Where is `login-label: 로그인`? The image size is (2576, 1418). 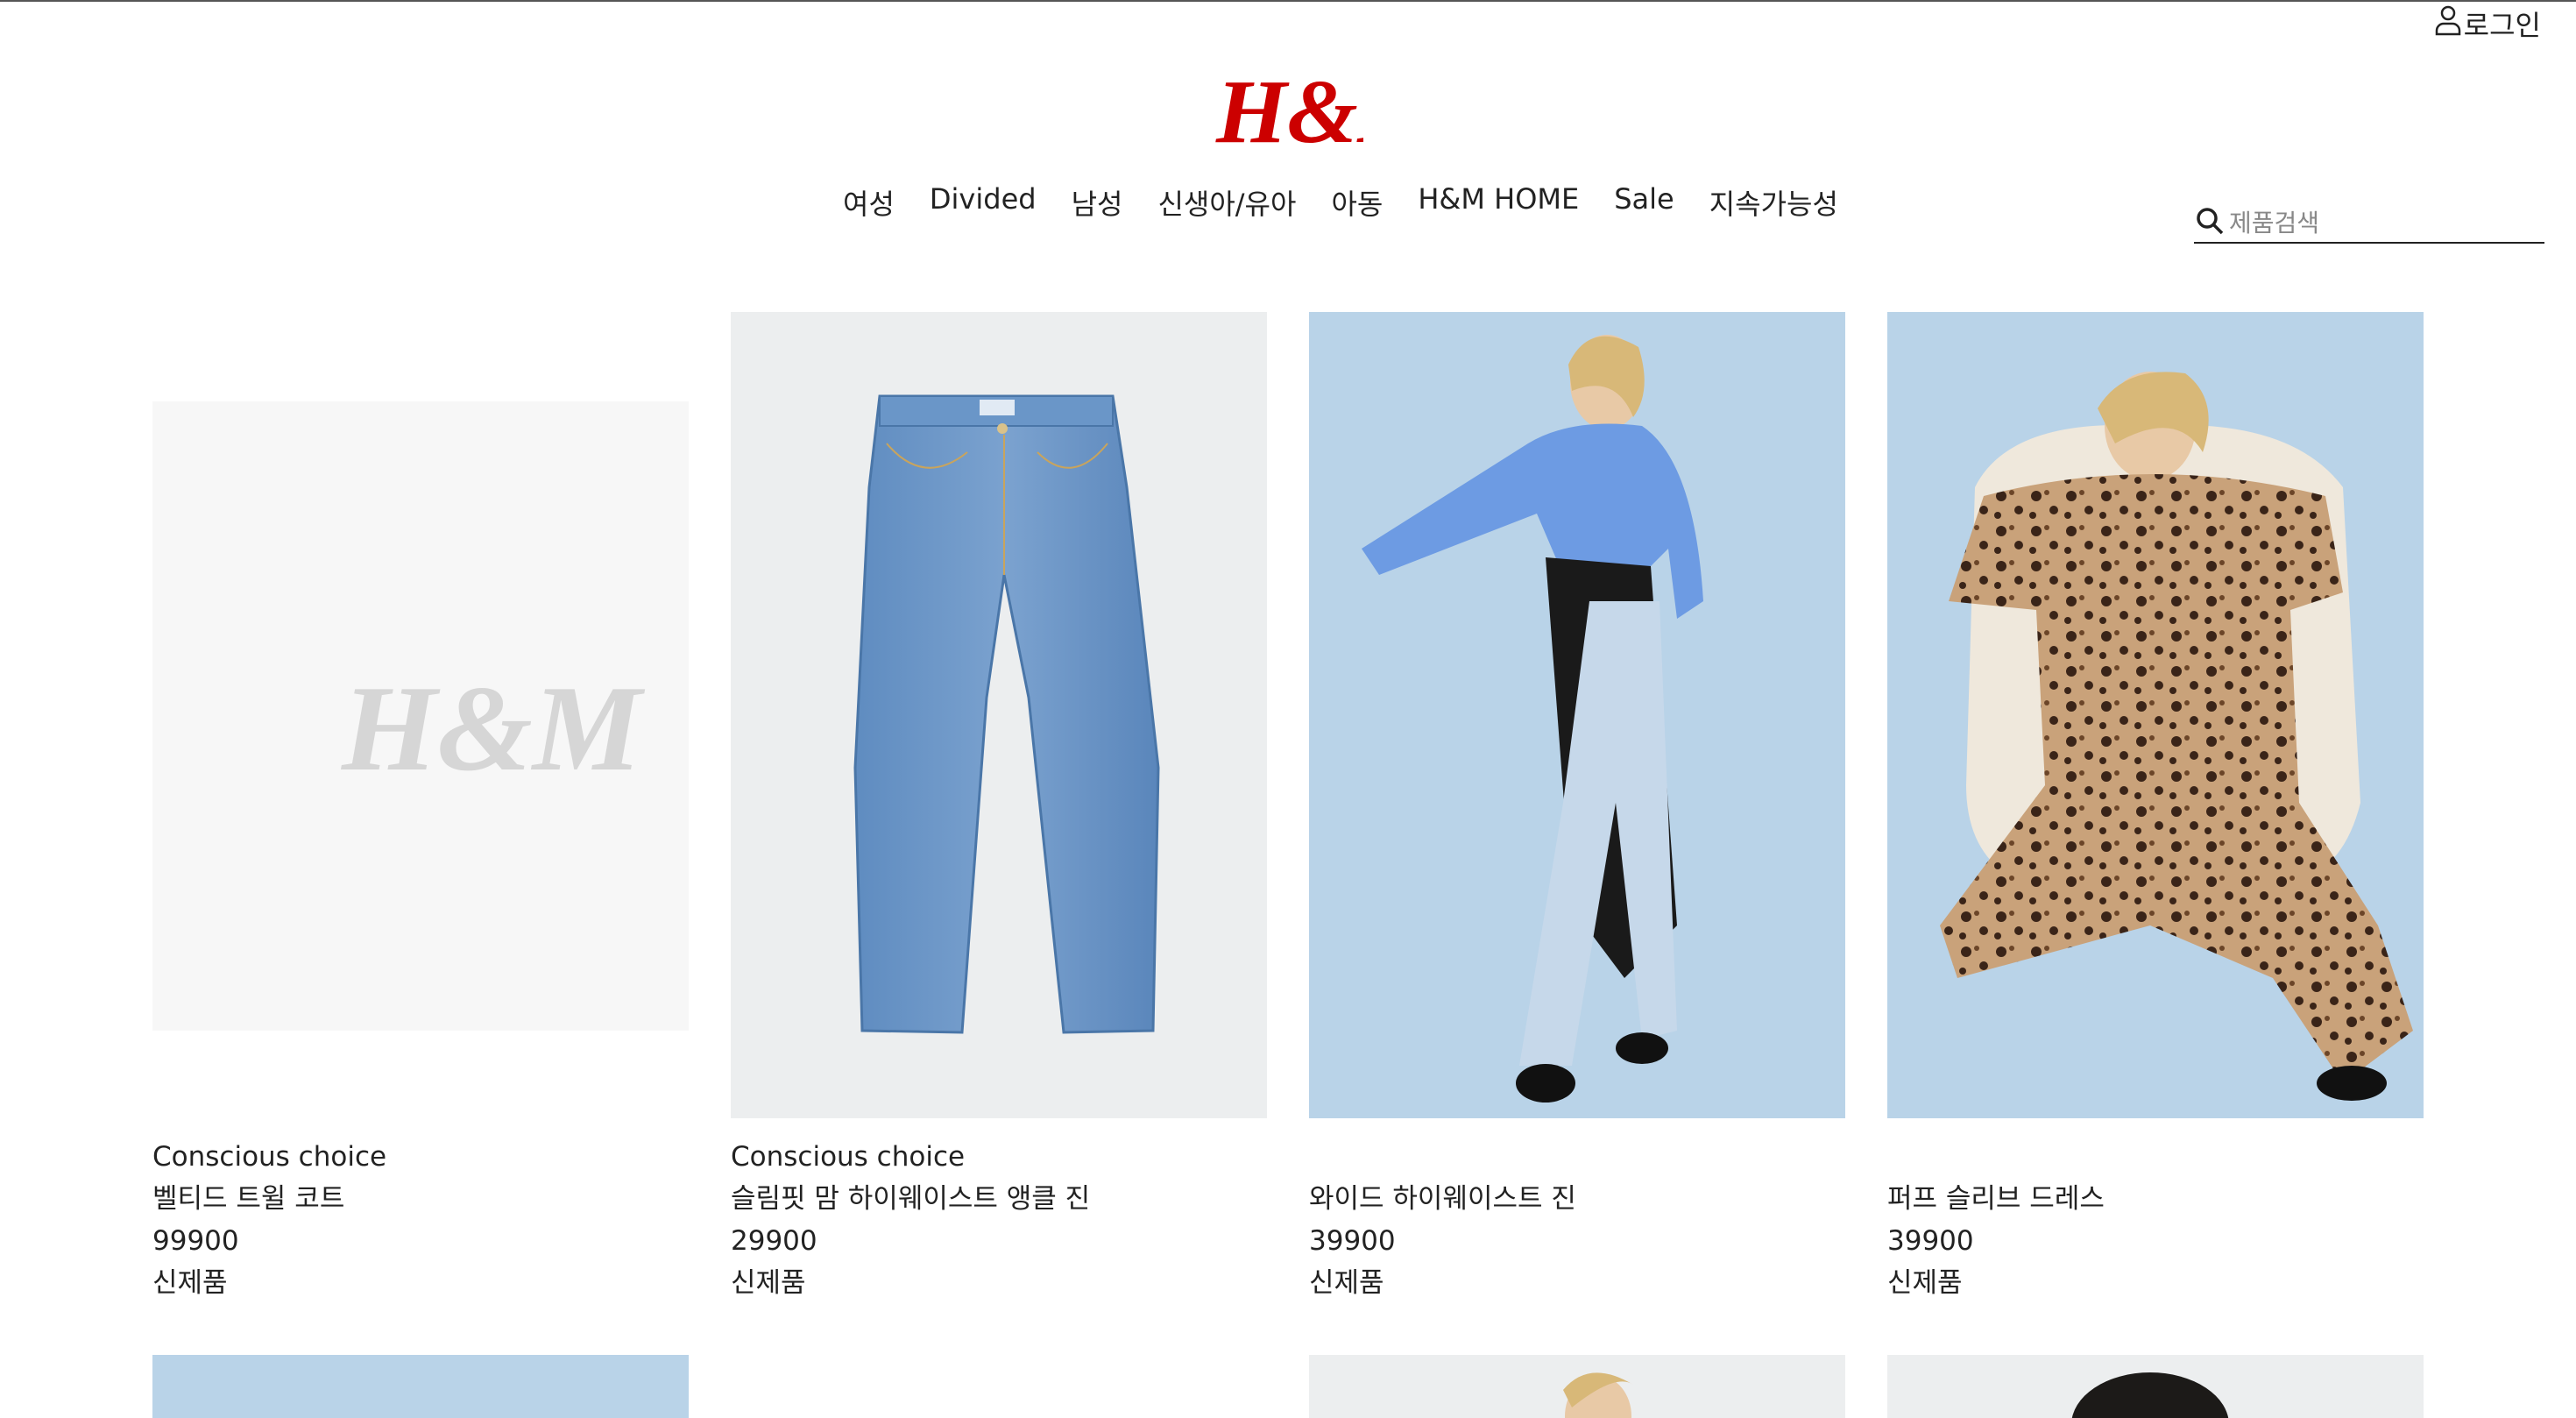 login-label: 로그인 is located at coordinates (2502, 25).